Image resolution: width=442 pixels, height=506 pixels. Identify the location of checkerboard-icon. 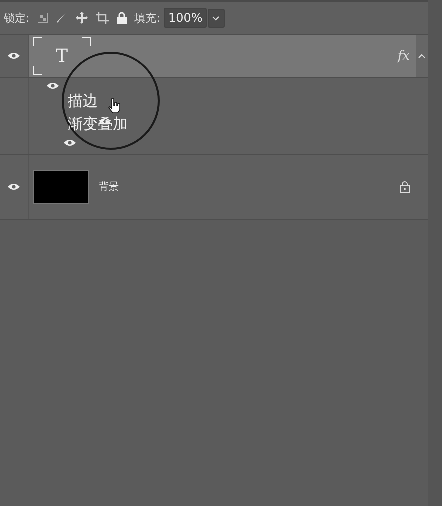
(43, 18).